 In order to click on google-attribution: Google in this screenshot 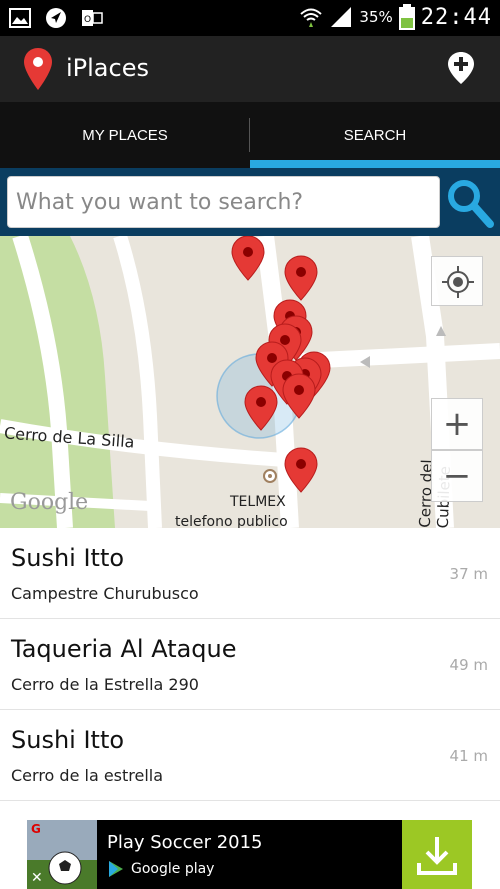, I will do `click(49, 502)`.